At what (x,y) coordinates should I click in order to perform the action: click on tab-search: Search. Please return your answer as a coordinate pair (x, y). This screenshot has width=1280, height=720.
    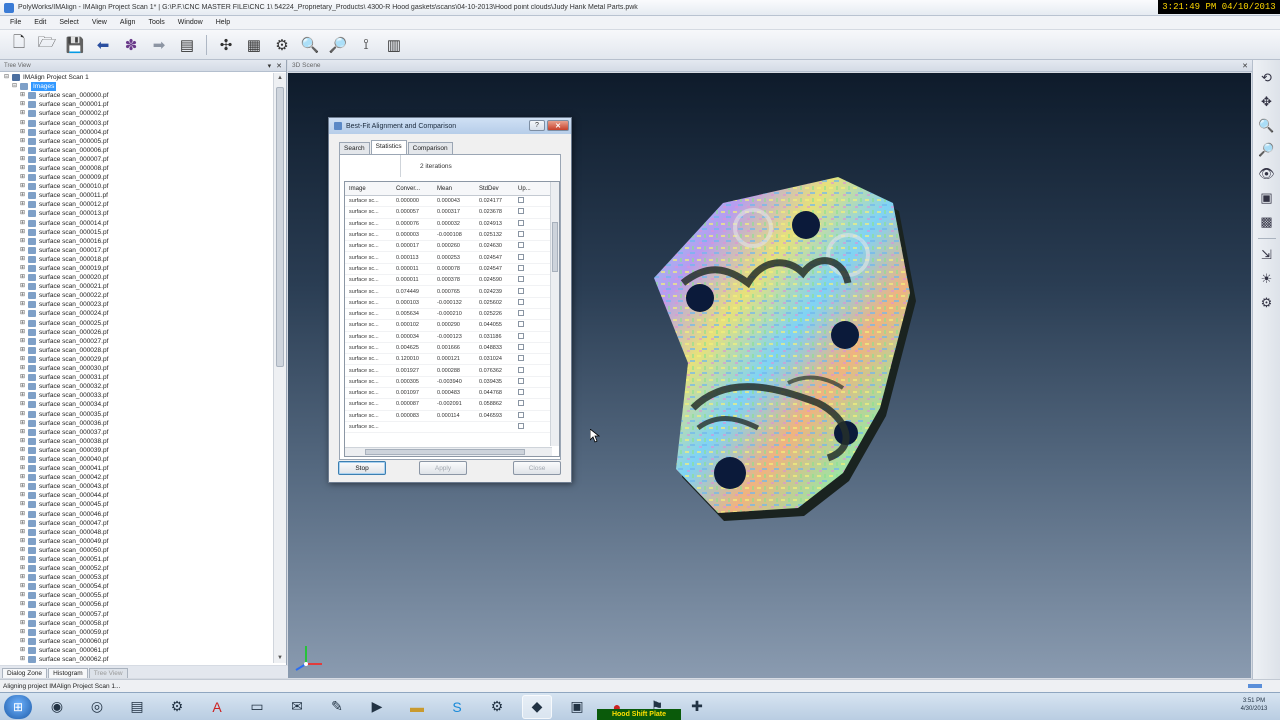
    Looking at the image, I should click on (354, 148).